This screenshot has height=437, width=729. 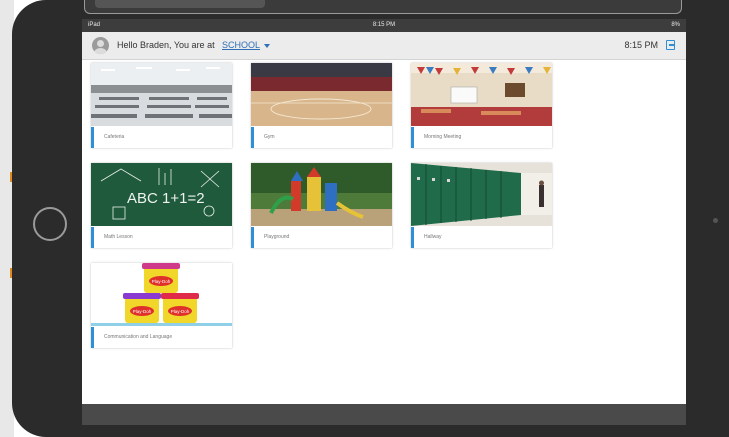 What do you see at coordinates (675, 25) in the screenshot?
I see `status-battery: 8%` at bounding box center [675, 25].